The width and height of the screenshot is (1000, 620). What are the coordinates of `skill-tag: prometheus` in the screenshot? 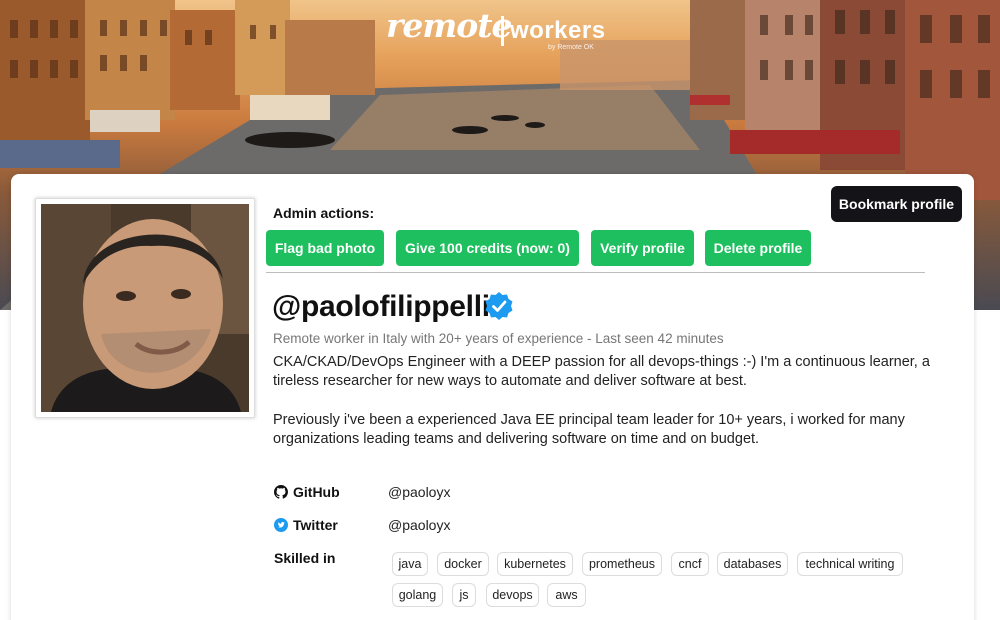 It's located at (622, 564).